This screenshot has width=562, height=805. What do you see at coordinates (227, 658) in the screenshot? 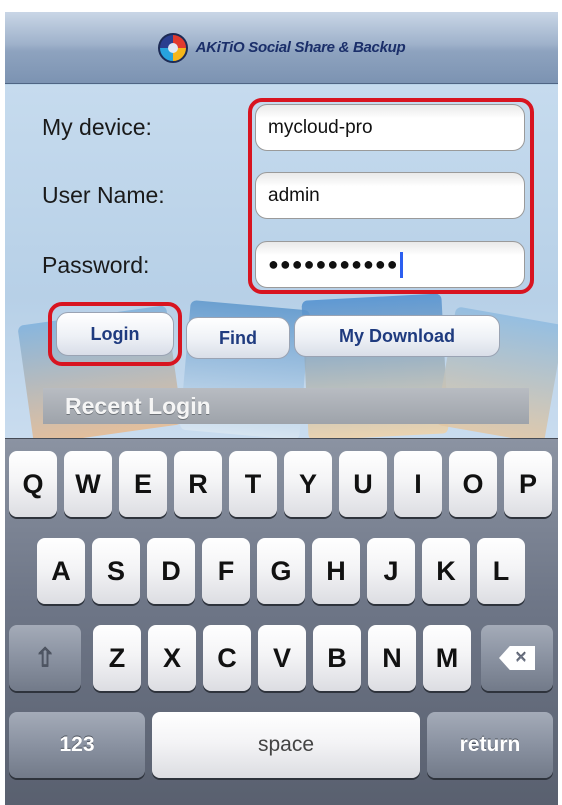
I see `key-c: C` at bounding box center [227, 658].